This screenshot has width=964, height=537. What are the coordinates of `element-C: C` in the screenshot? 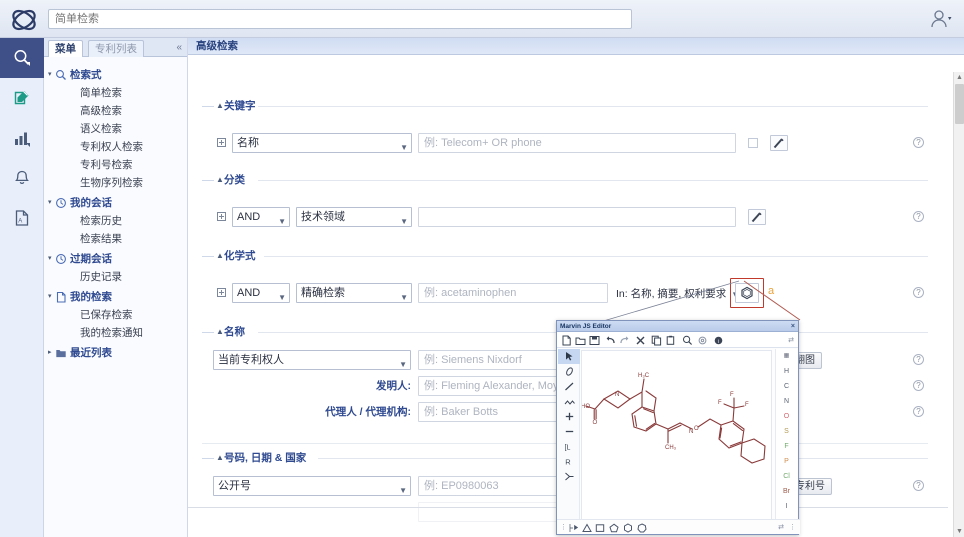 It's located at (786, 386).